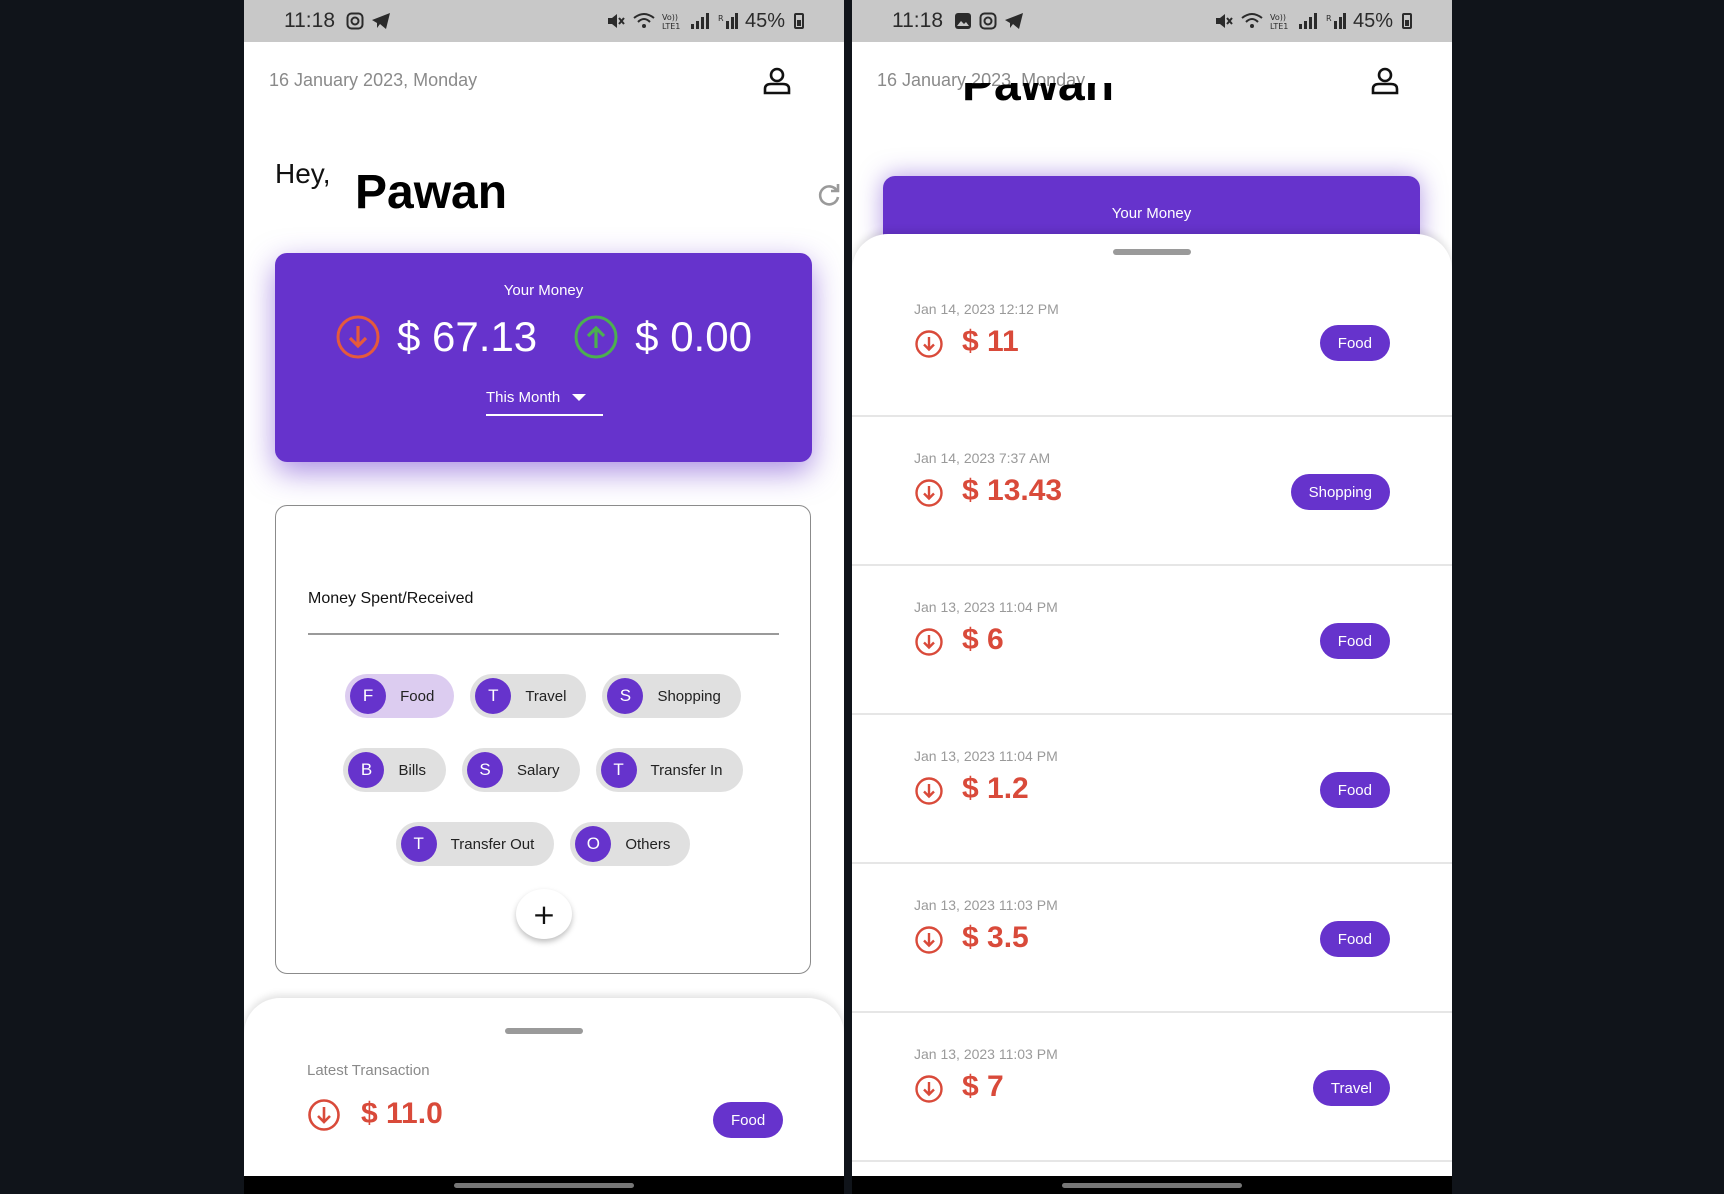 This screenshot has width=1724, height=1194. Describe the element at coordinates (417, 696) in the screenshot. I see `chip-label: Food` at that location.